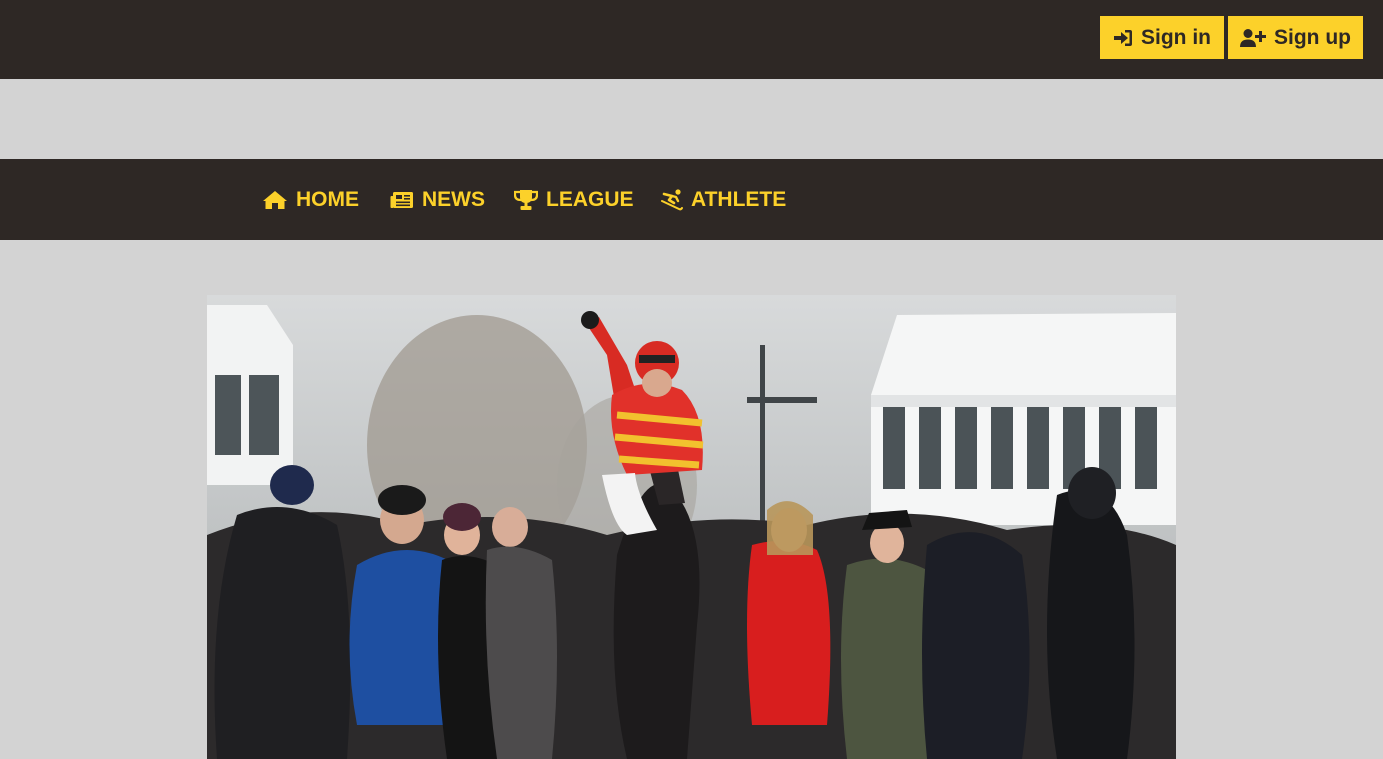  What do you see at coordinates (526, 200) in the screenshot?
I see `trophy-icon` at bounding box center [526, 200].